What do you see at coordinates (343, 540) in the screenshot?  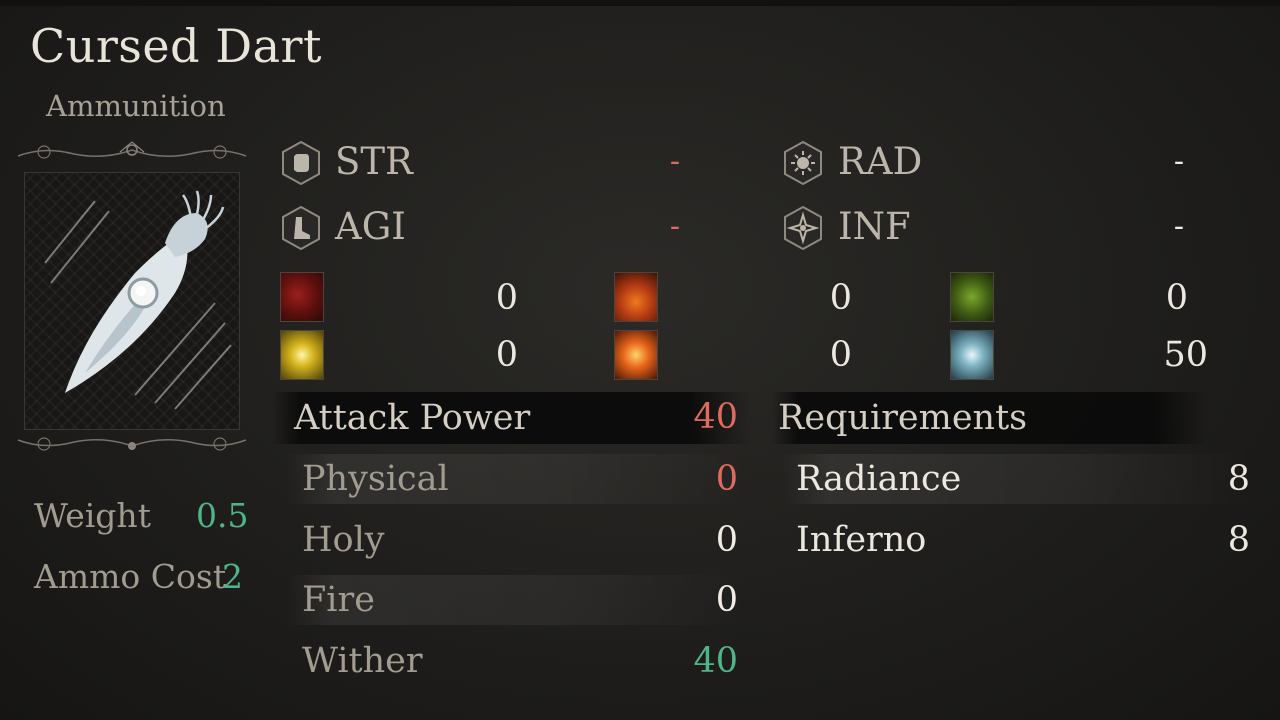 I see `damage-label-holy: Holy` at bounding box center [343, 540].